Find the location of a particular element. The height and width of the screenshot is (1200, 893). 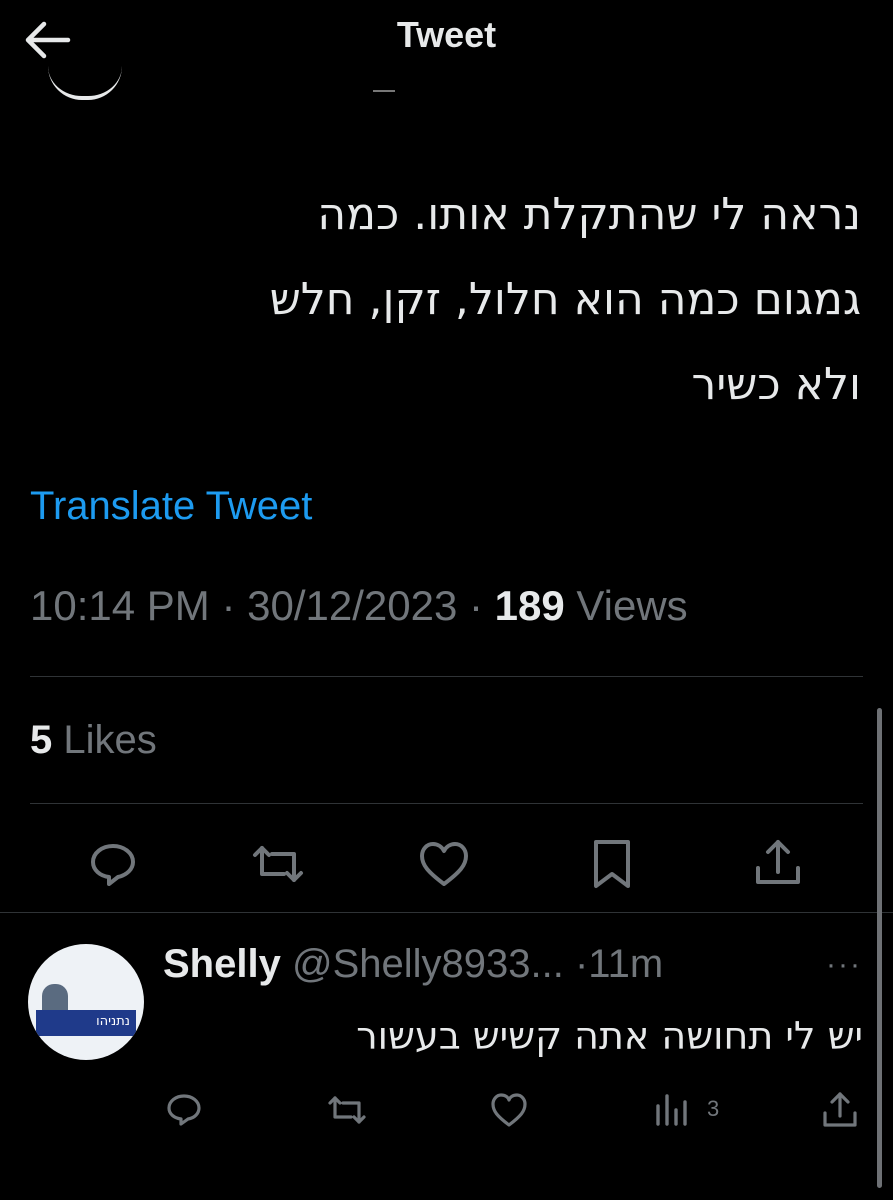

more-options-icon: ··· is located at coordinates (844, 965).